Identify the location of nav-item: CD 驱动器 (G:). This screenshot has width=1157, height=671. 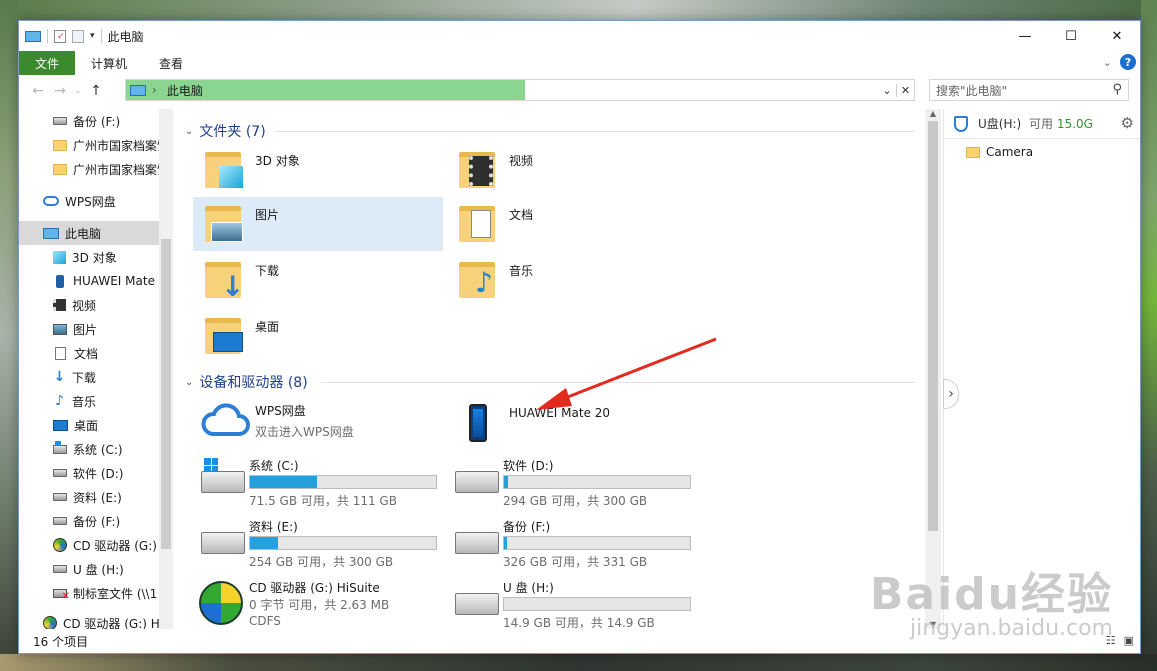
(89, 545).